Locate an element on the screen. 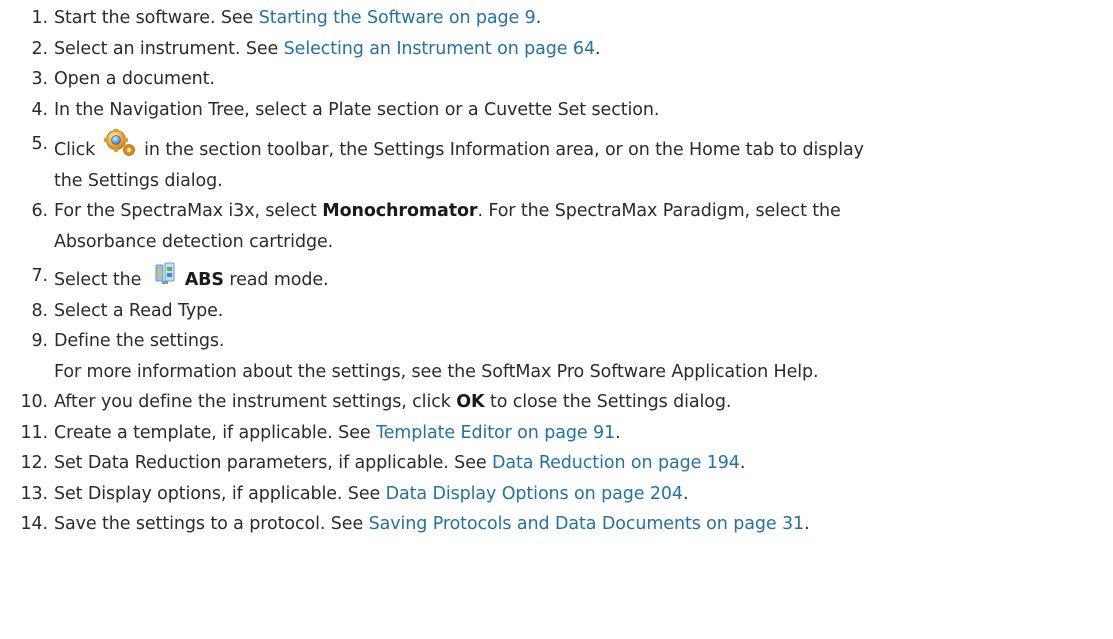  link-starting-the-software: Starting the Software on page 9 is located at coordinates (397, 18).